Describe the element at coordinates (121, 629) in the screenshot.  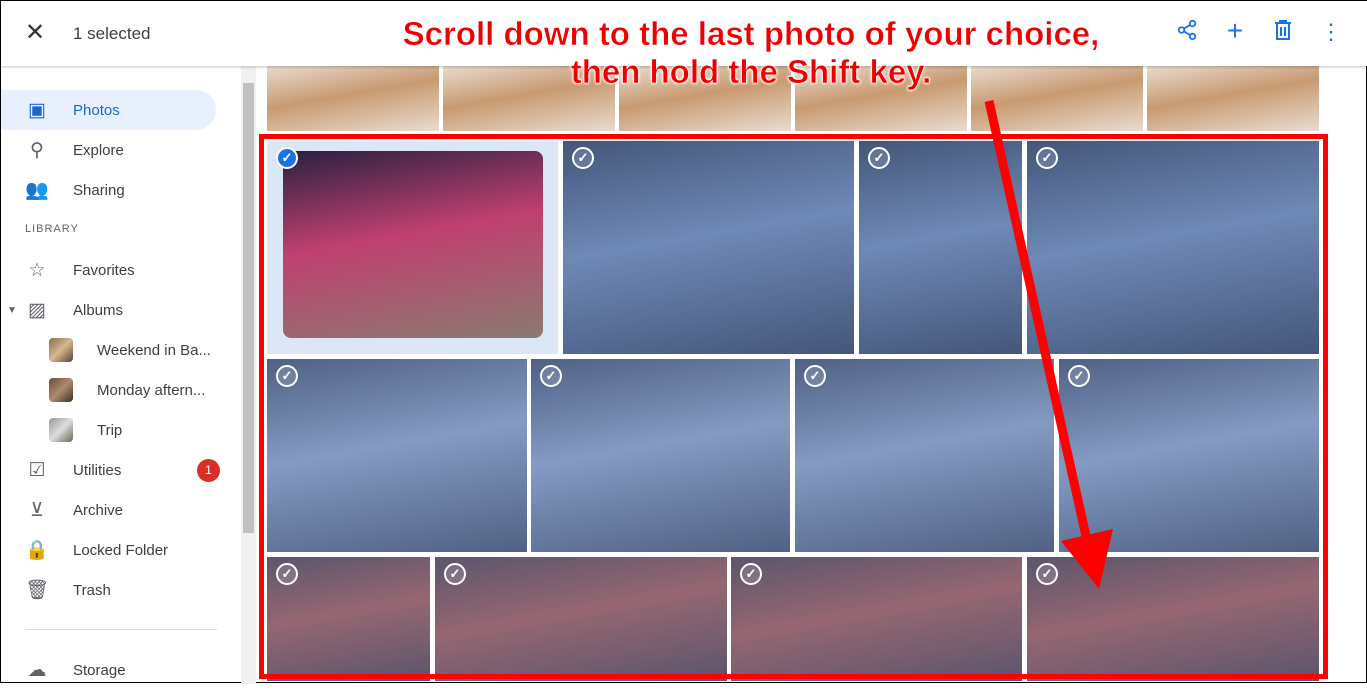
I see `divider` at that location.